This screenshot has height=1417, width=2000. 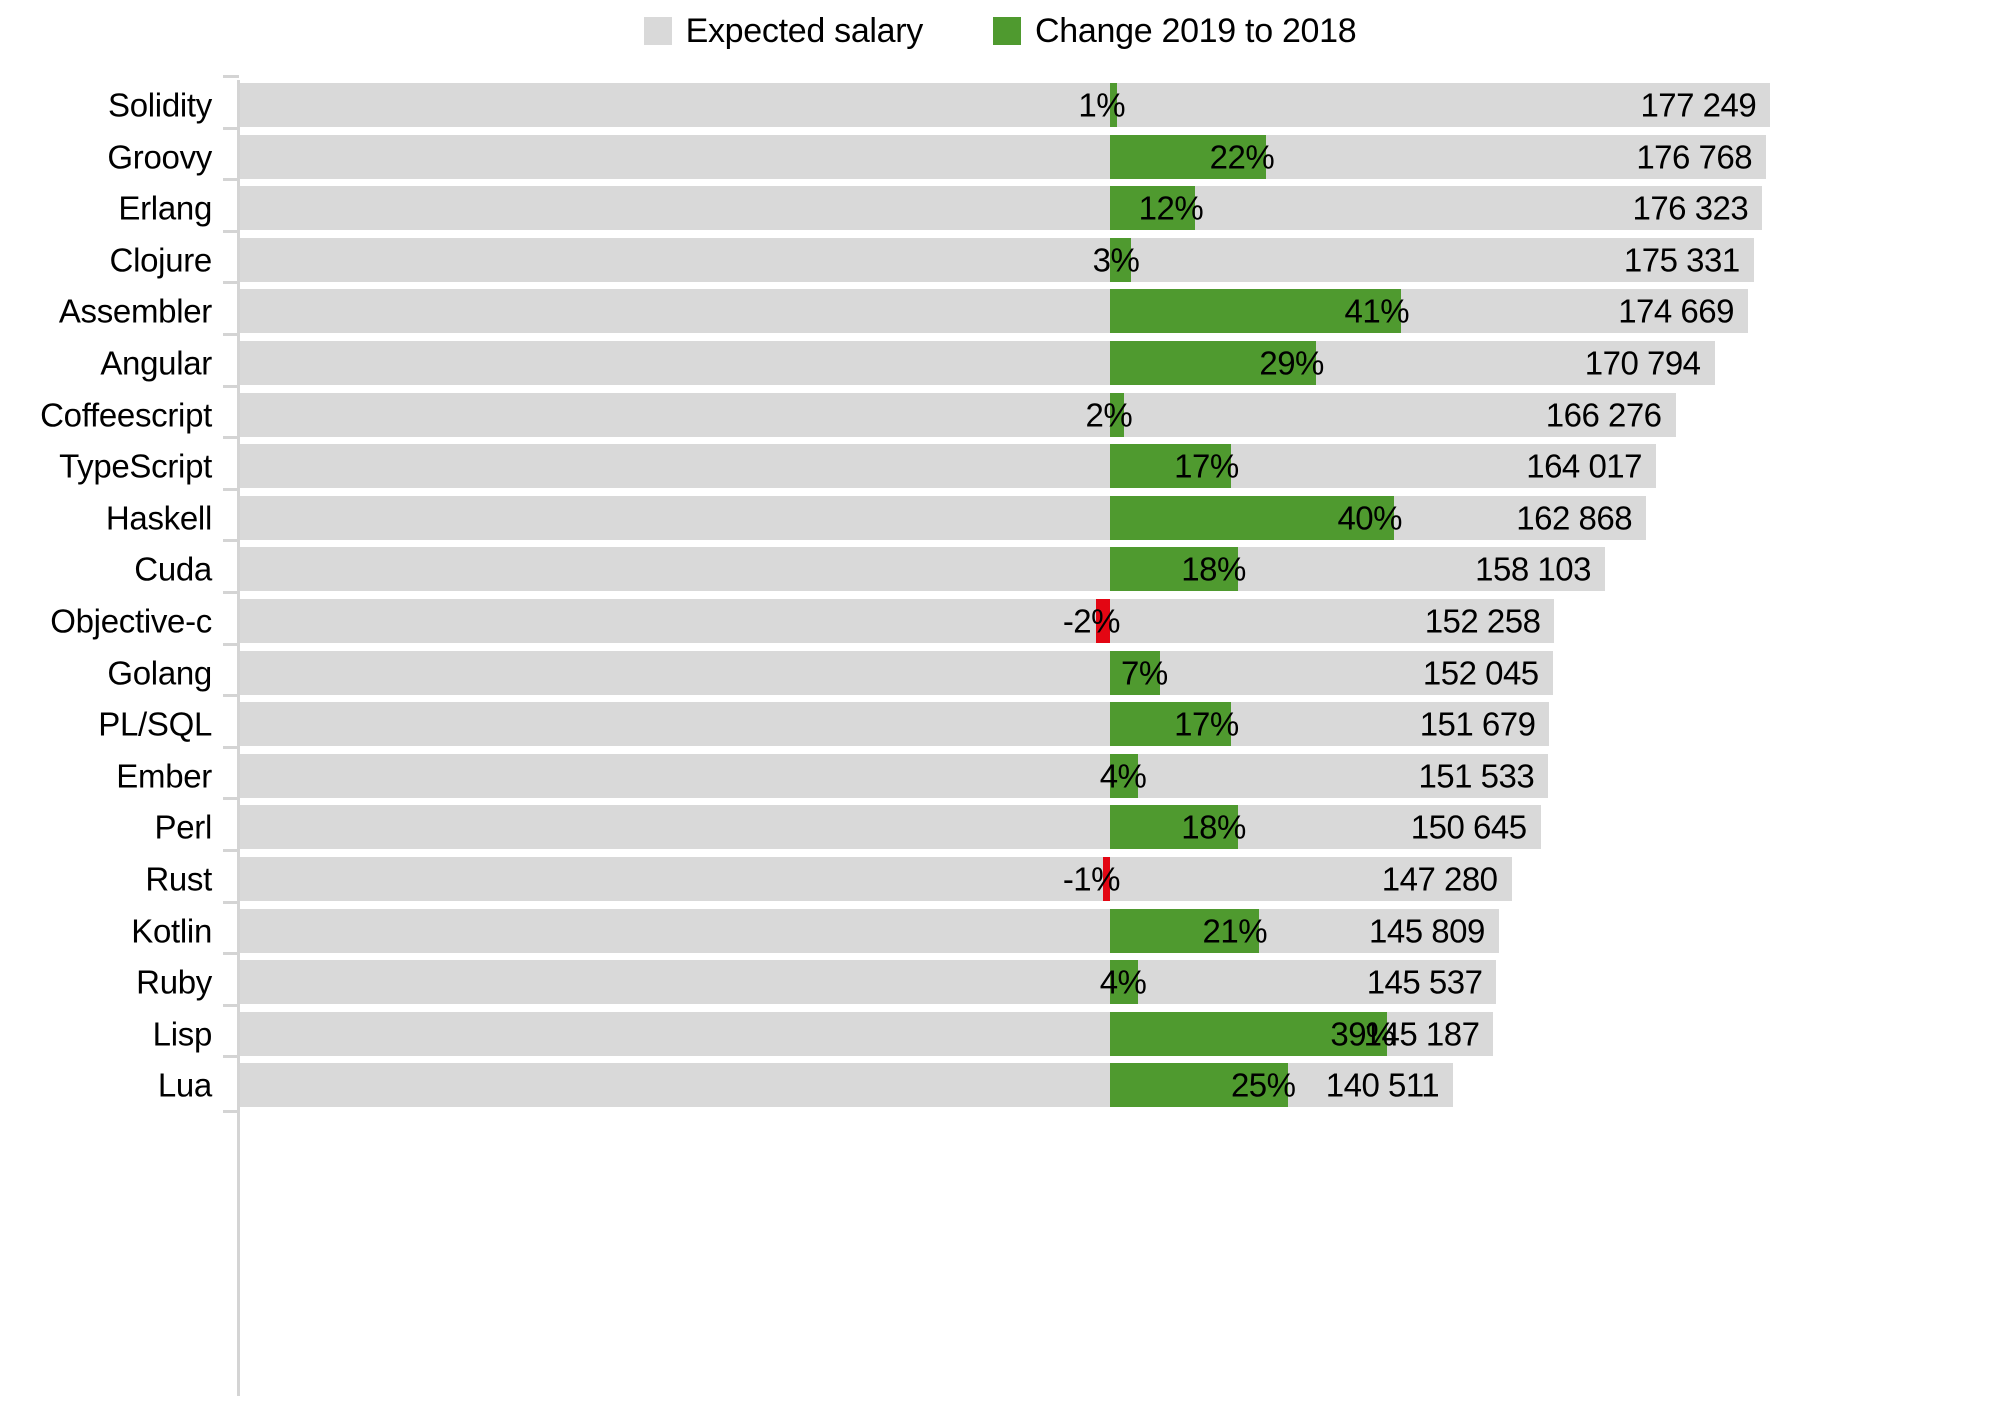 I want to click on bar-row: Erlang 12% 176 323, so click(x=1000, y=208).